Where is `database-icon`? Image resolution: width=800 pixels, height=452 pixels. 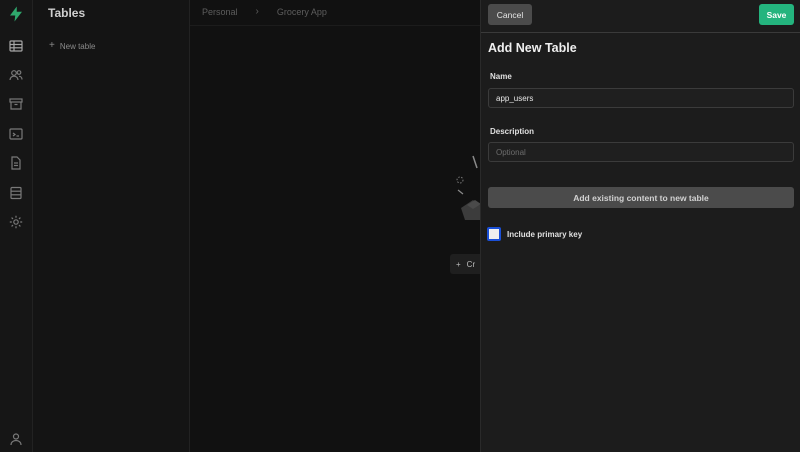
database-icon is located at coordinates (16, 193).